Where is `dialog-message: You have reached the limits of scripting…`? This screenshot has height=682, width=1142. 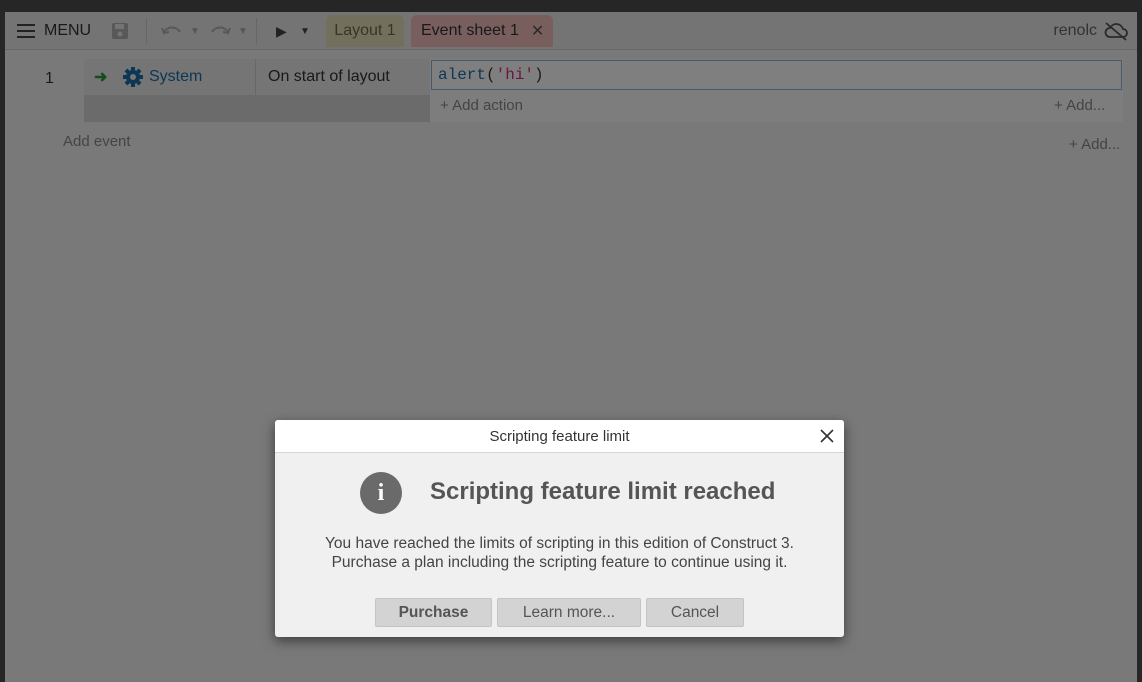 dialog-message: You have reached the limits of scripting… is located at coordinates (559, 553).